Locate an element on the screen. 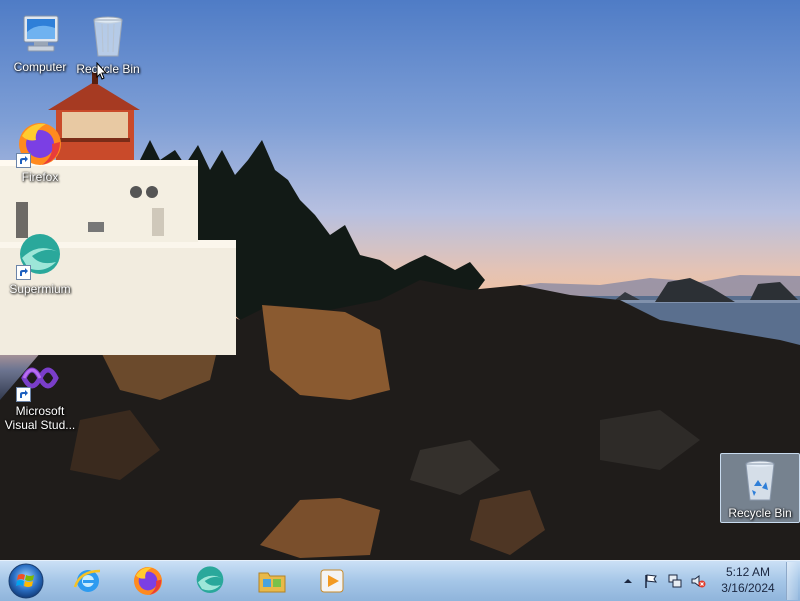 The width and height of the screenshot is (800, 601). desktop-icon-firefox: Firefox is located at coordinates (40, 152).